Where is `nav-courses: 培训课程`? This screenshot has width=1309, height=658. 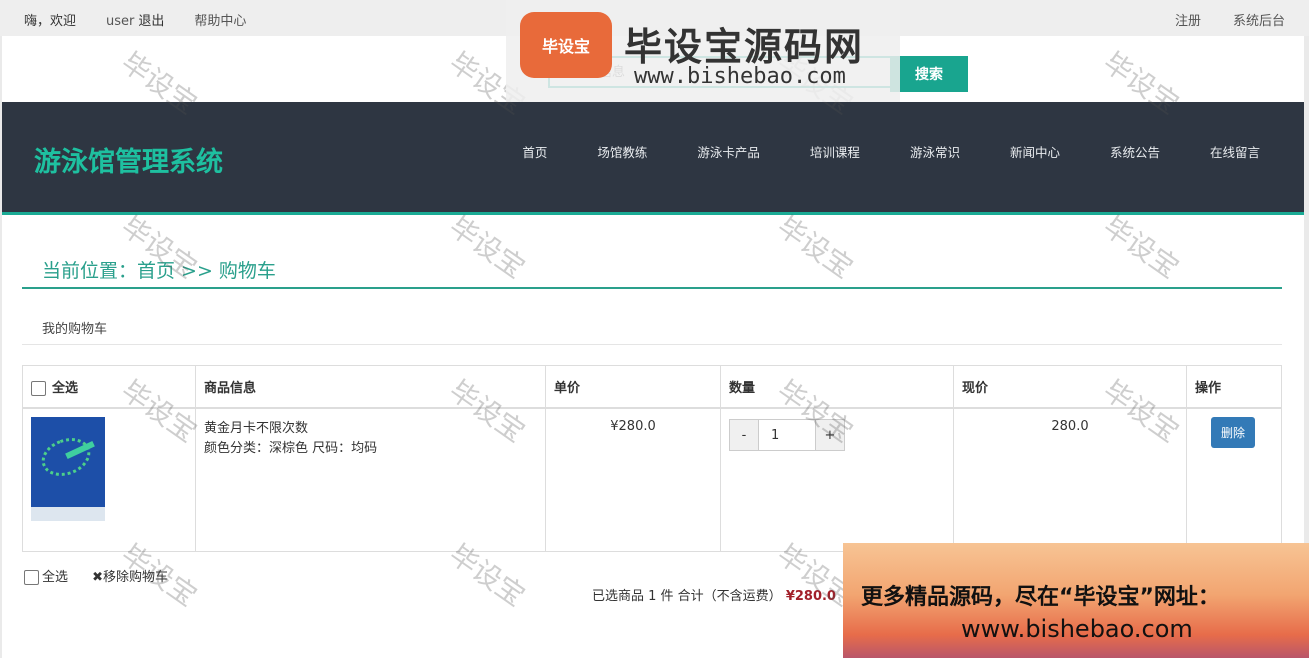 nav-courses: 培训课程 is located at coordinates (835, 151).